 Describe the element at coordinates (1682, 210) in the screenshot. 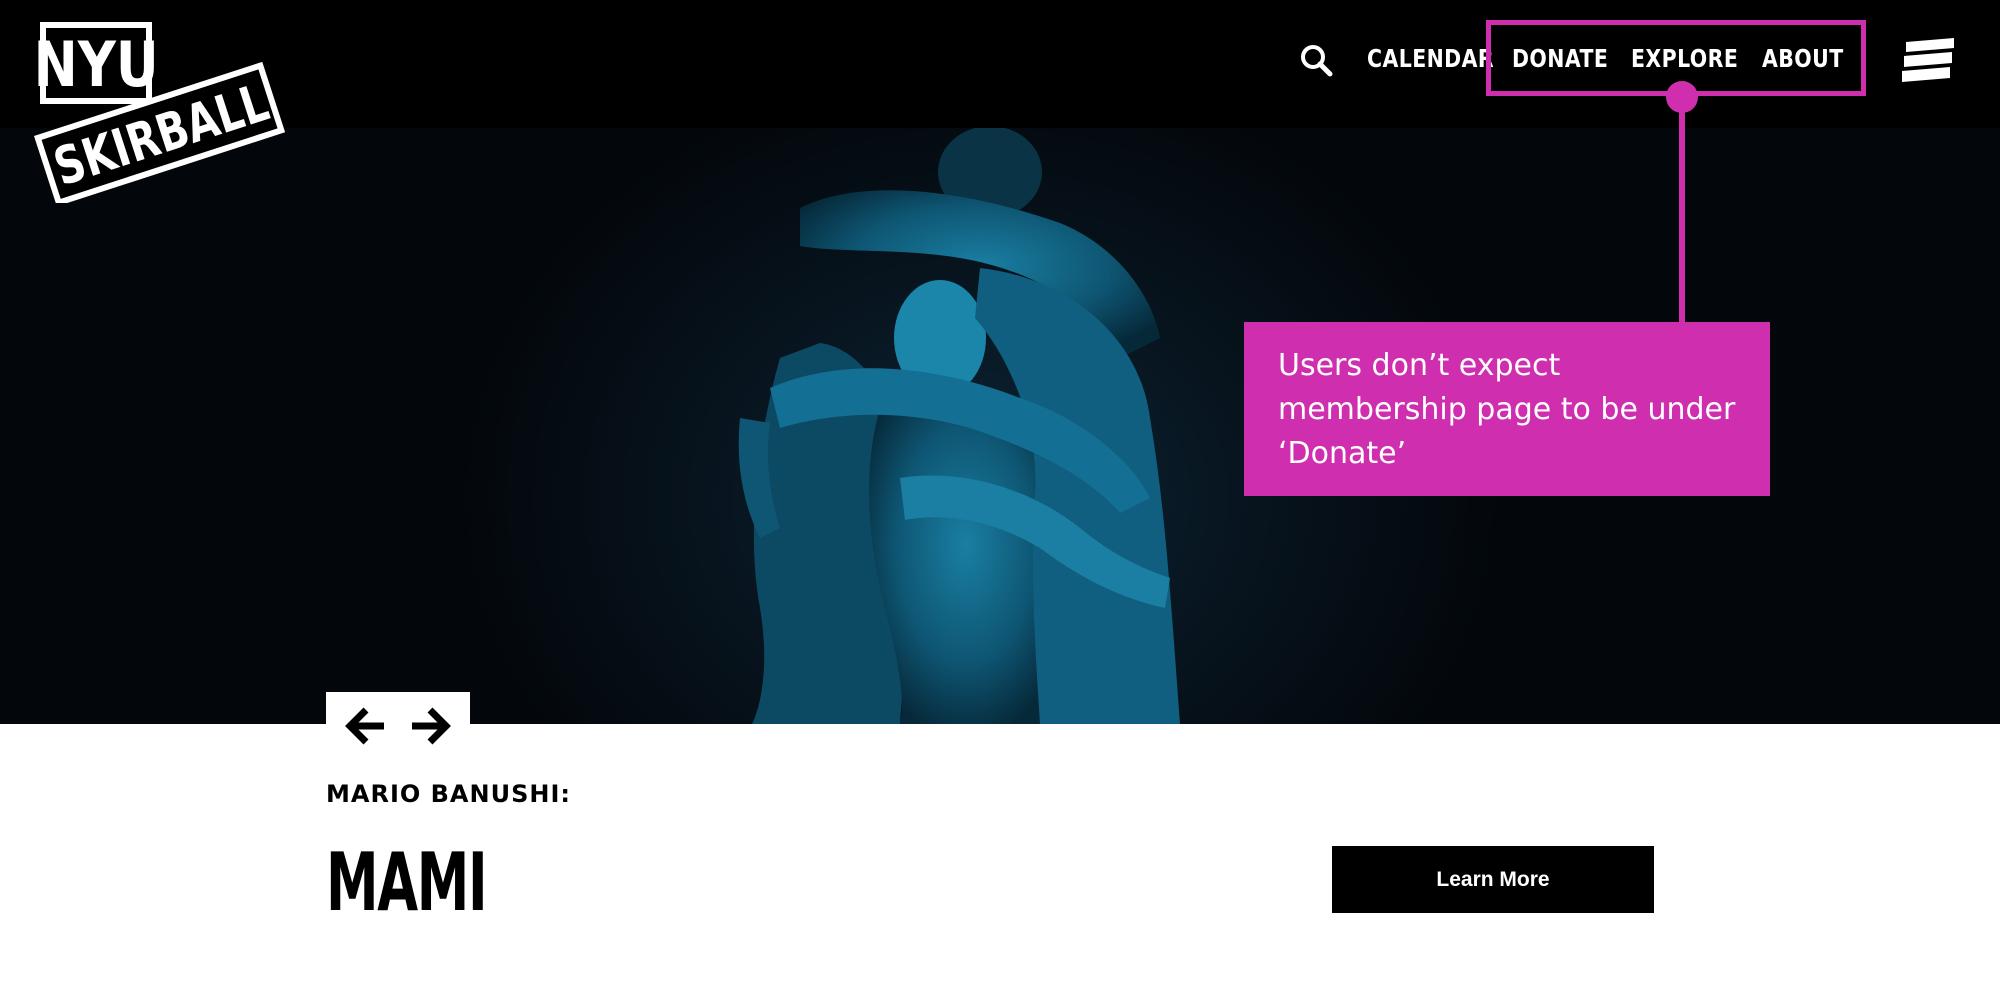

I see `annotation-connector-line` at that location.